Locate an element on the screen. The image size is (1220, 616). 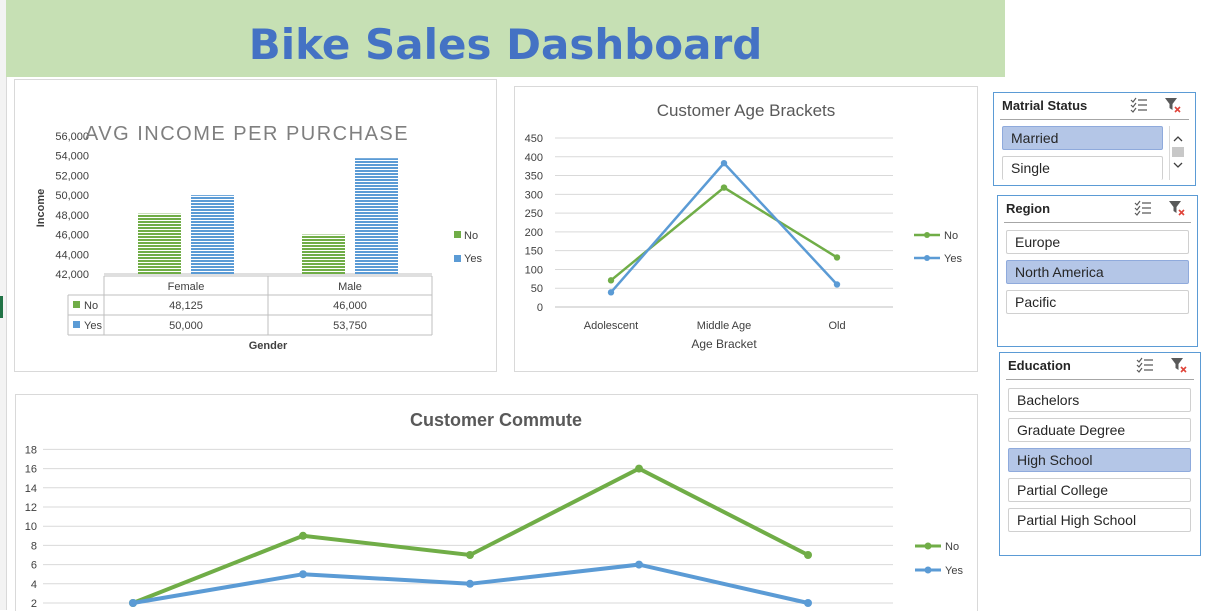
slicer-item-pacific: Pacific is located at coordinates (1097, 302).